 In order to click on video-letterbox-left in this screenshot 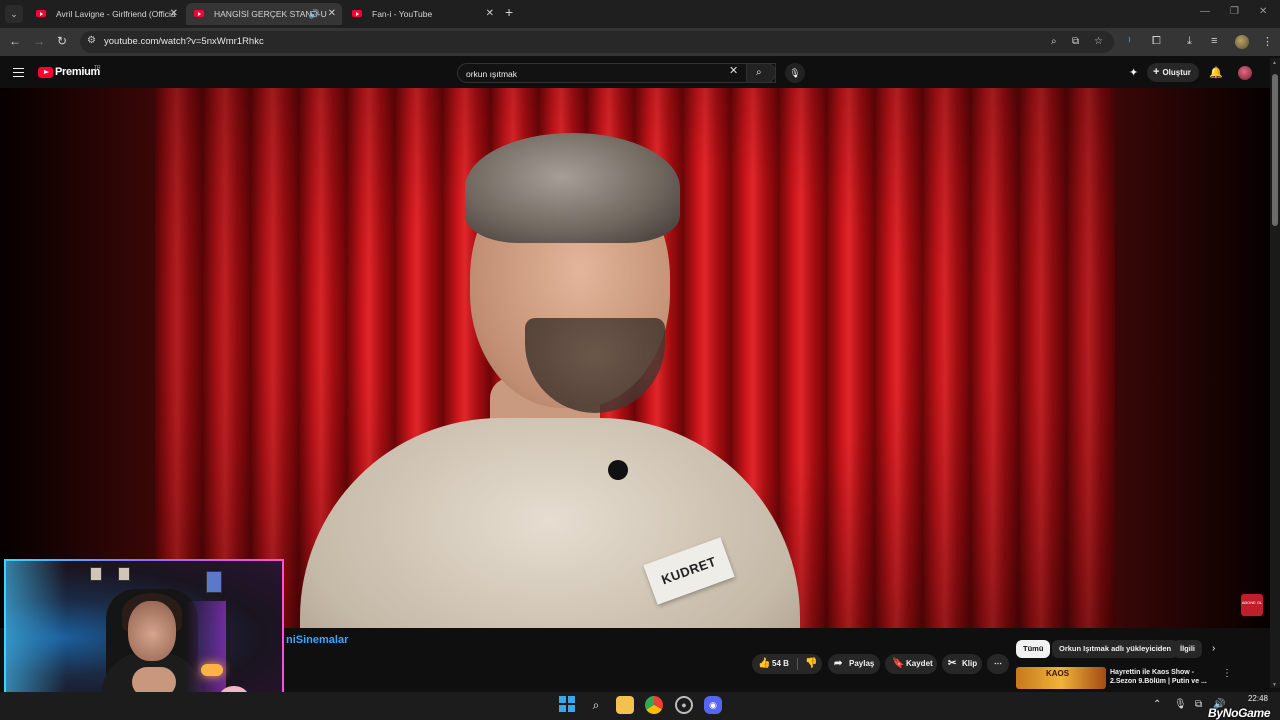, I will do `click(77, 358)`.